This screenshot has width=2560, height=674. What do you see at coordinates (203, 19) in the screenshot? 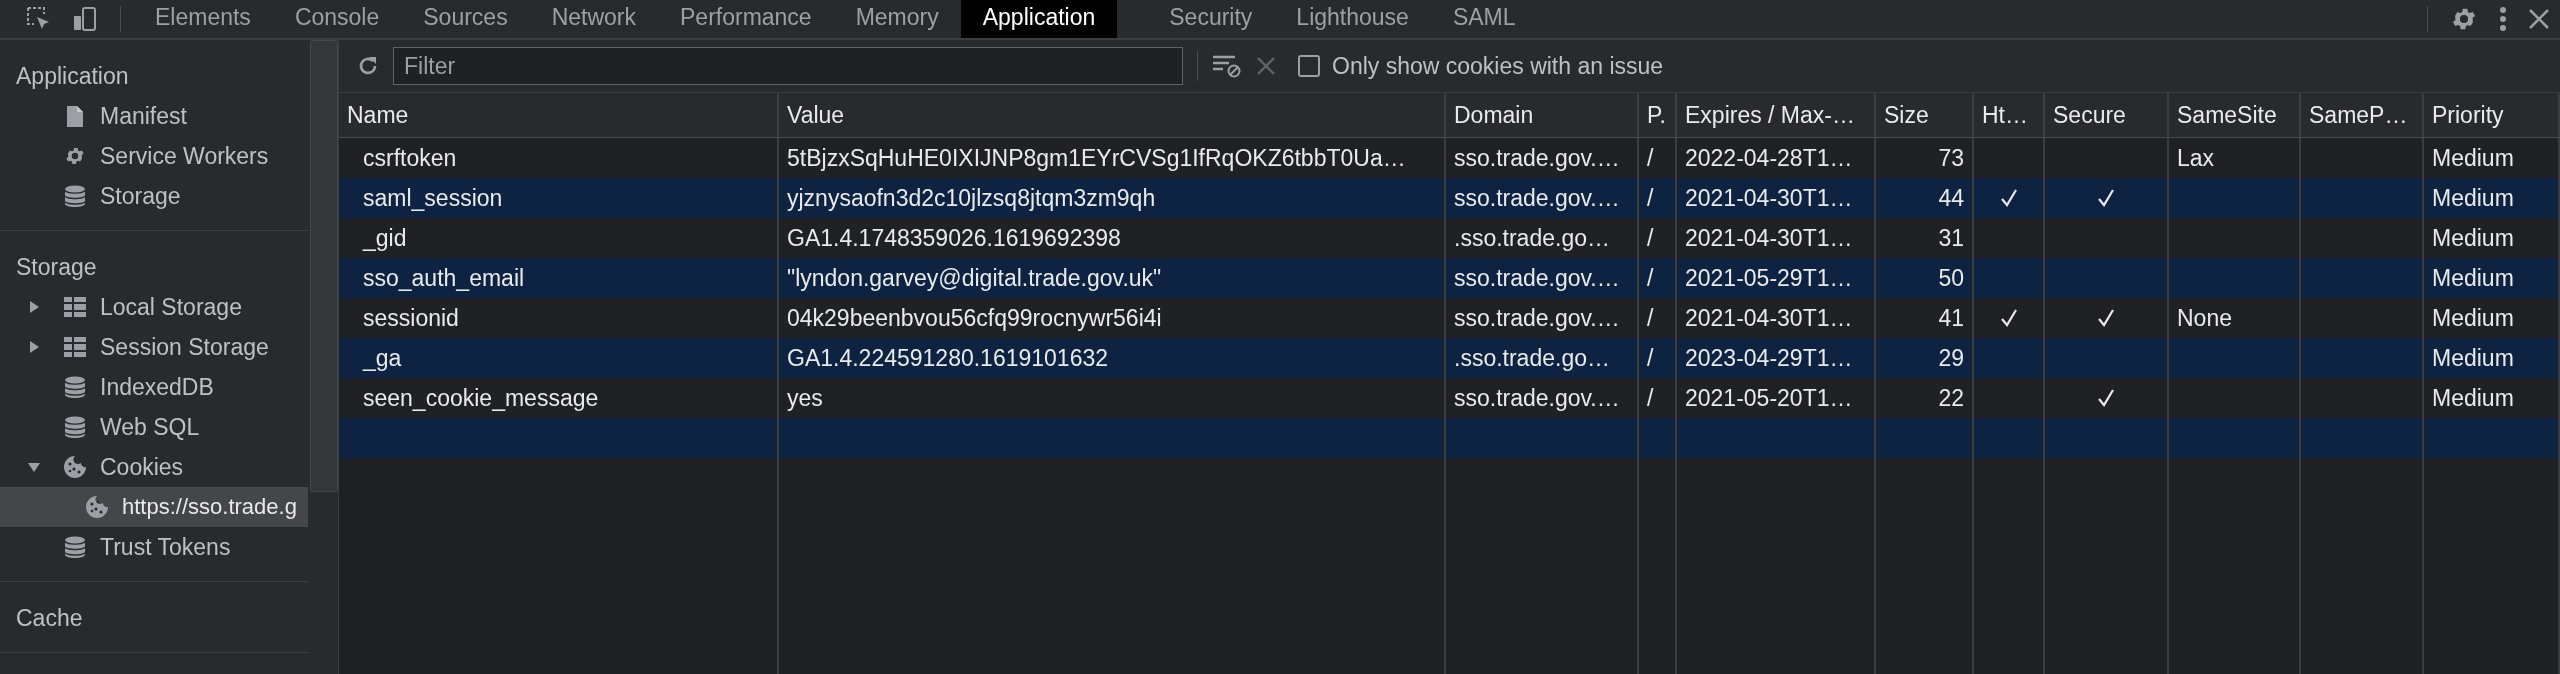
I see `panel-tab: Elements` at bounding box center [203, 19].